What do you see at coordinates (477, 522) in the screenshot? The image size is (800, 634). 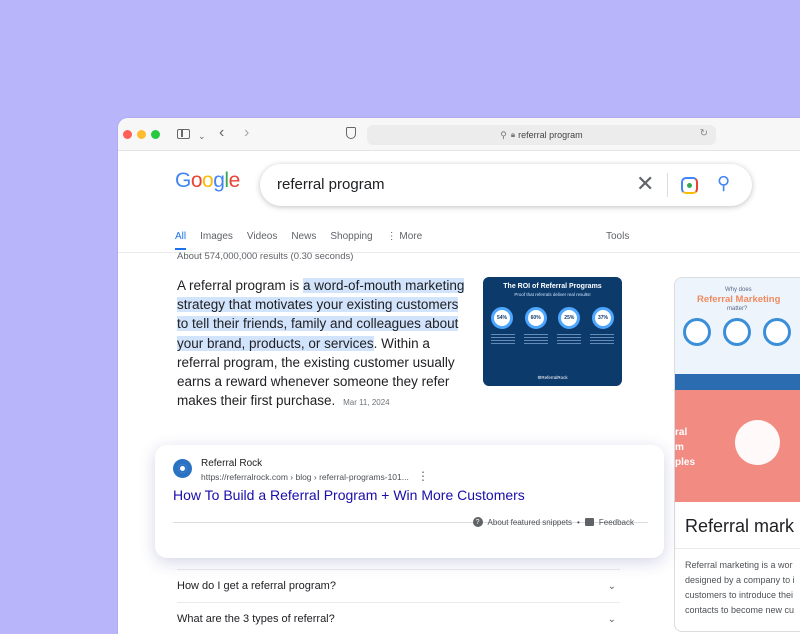 I see `help-icon: ?` at bounding box center [477, 522].